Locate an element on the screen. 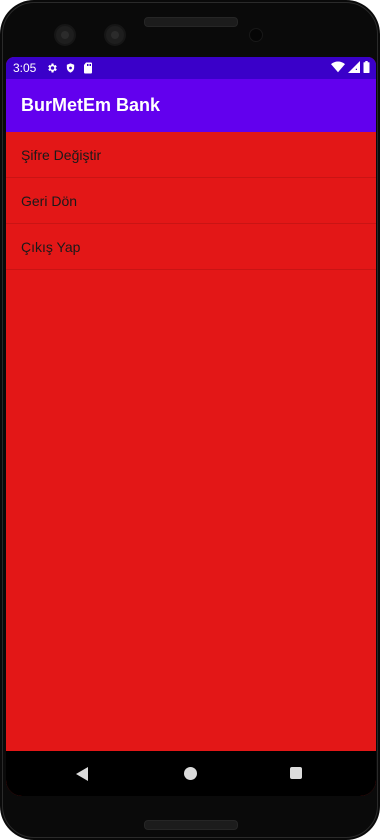 The width and height of the screenshot is (380, 840). sd-card-icon is located at coordinates (88, 68).